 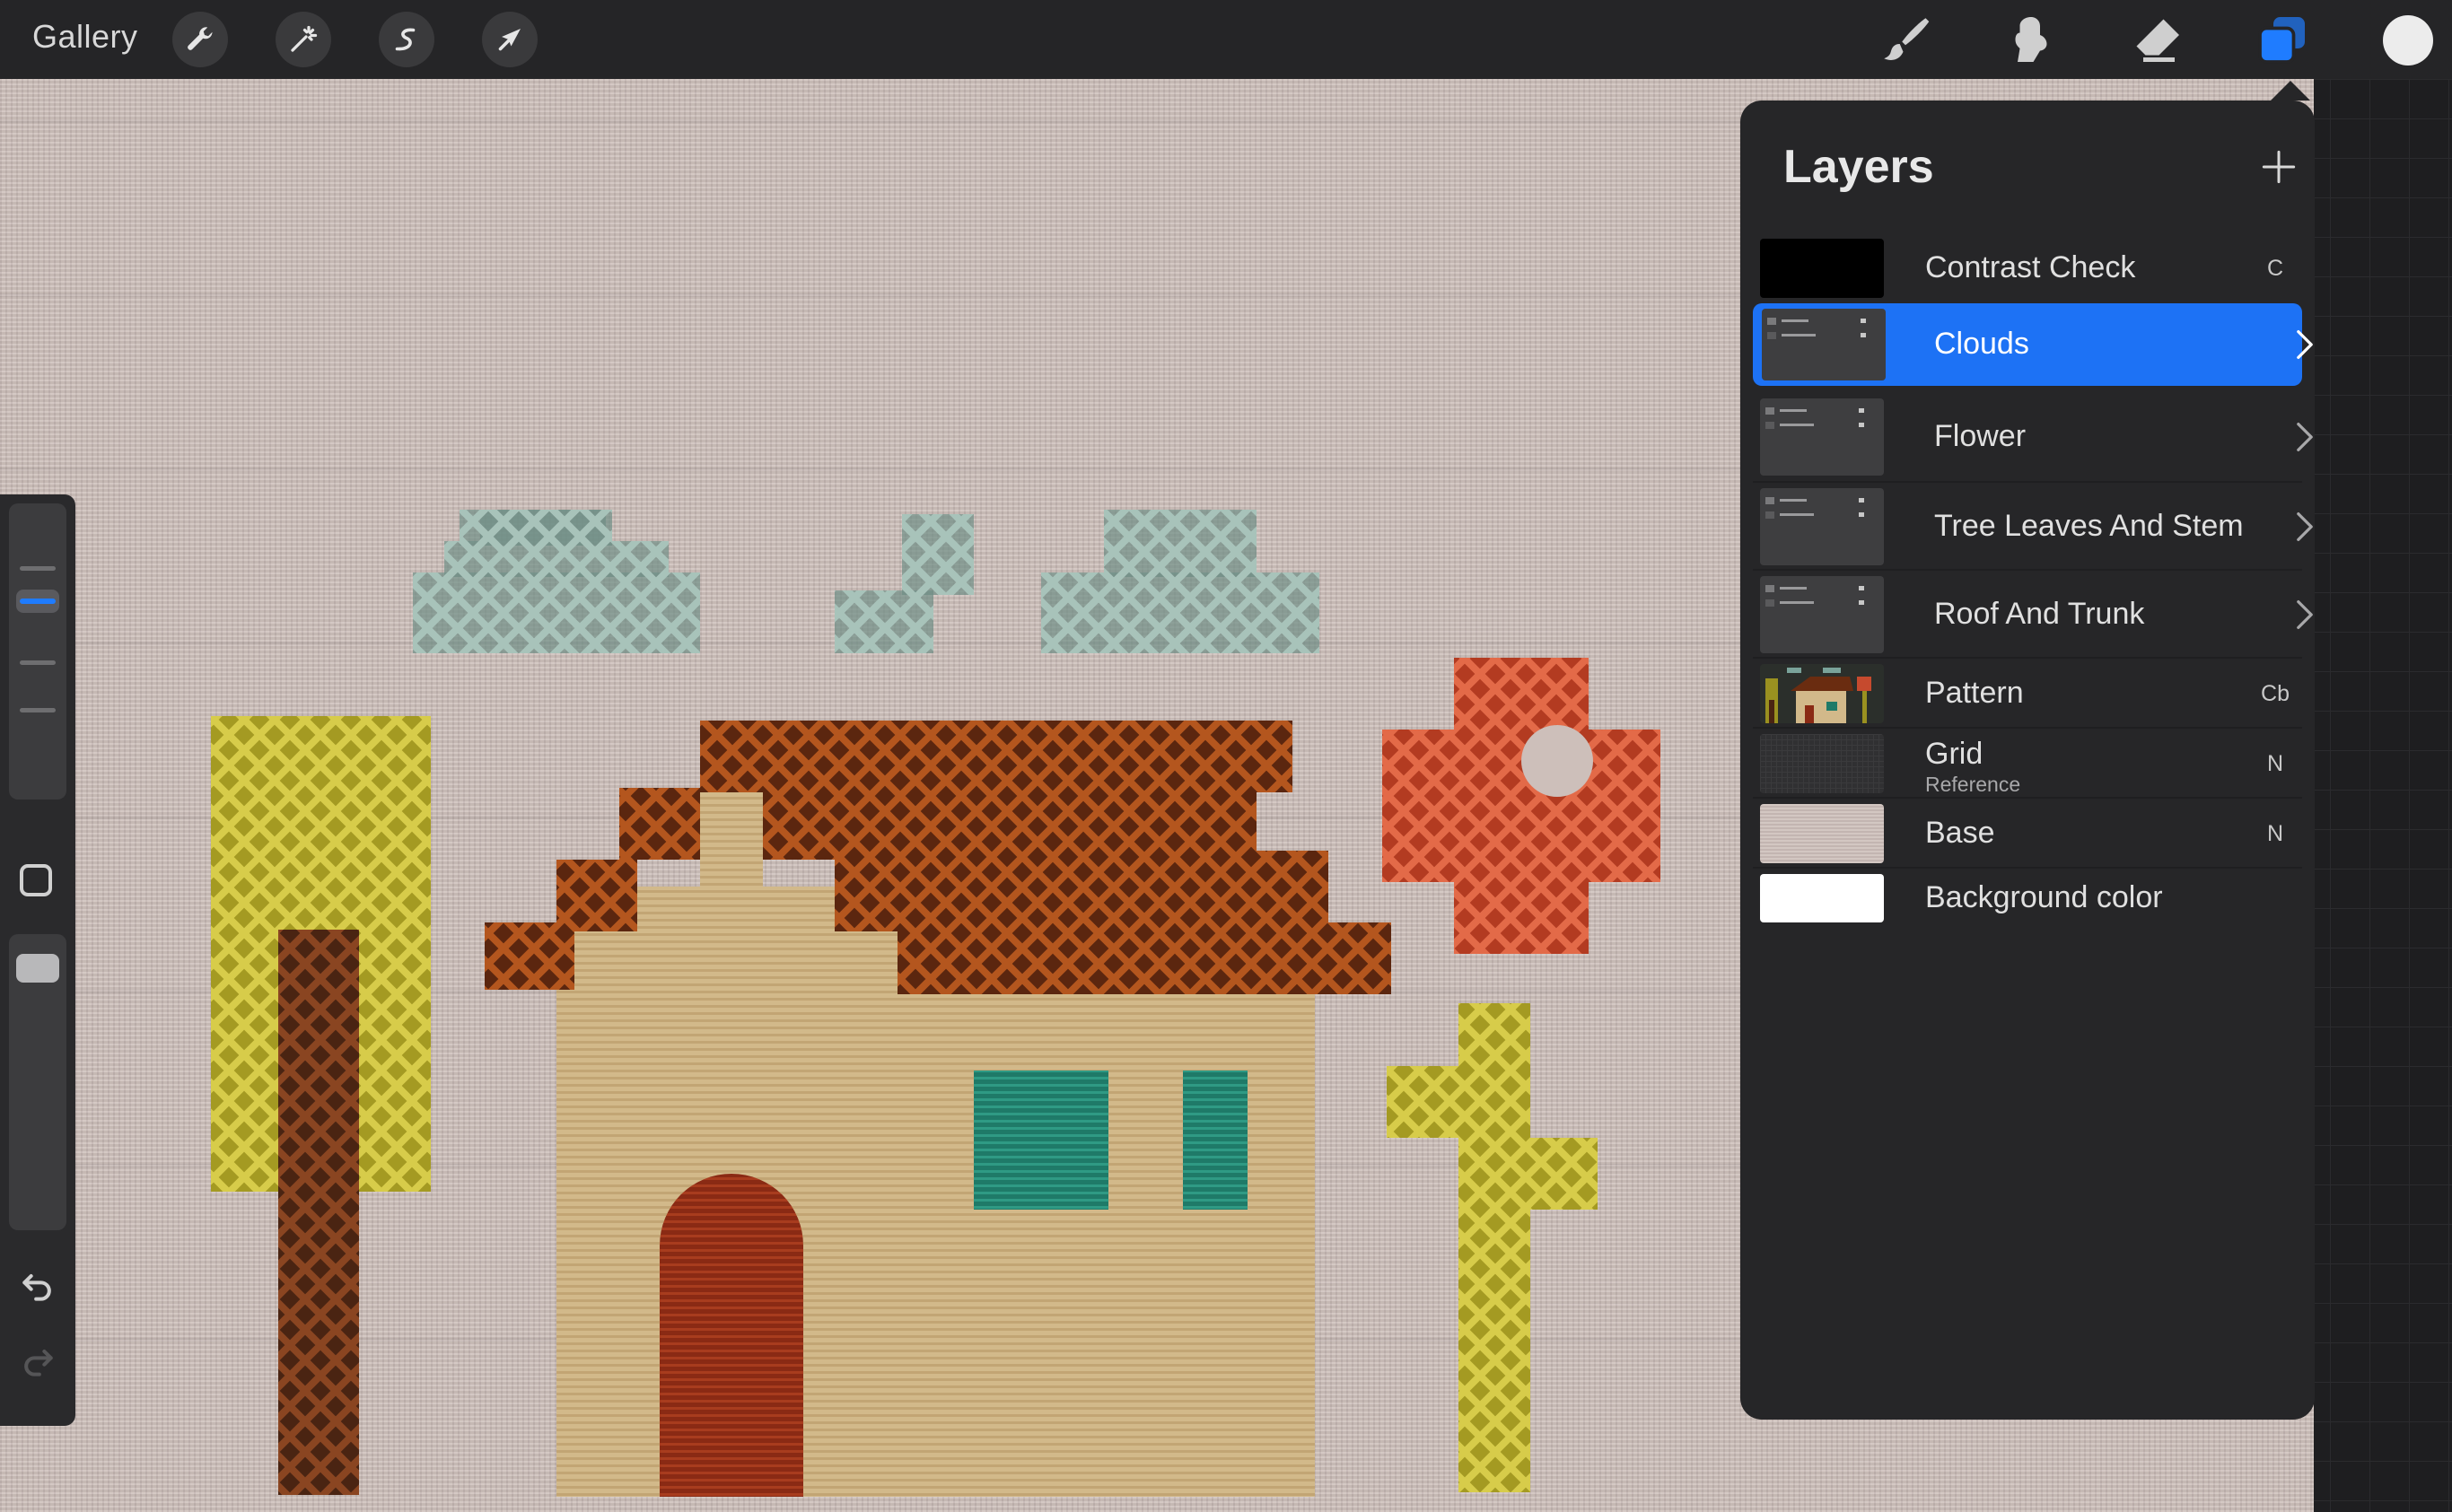 I want to click on layer-row: Flower, so click(x=2033, y=437).